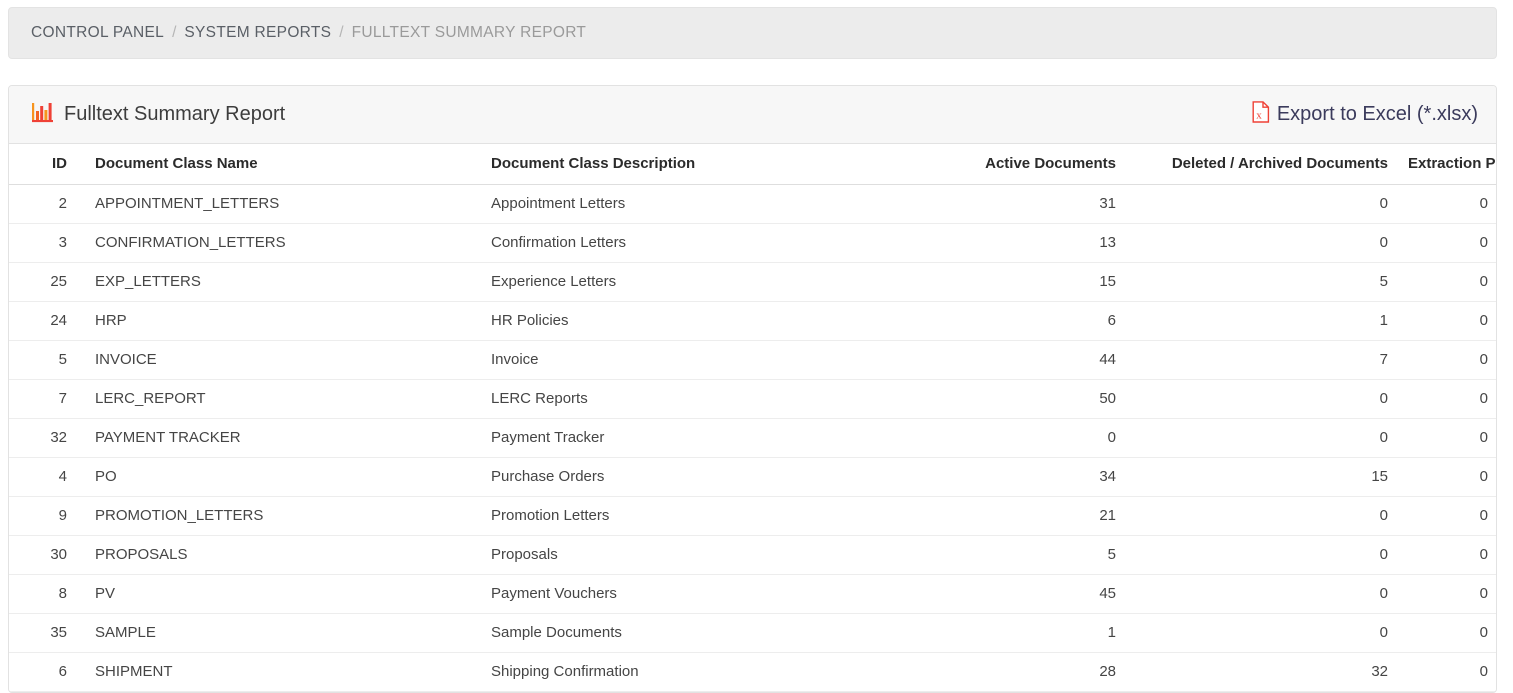 This screenshot has height=693, width=1513. What do you see at coordinates (280, 438) in the screenshot?
I see `cell-name: PAYMENT TRACKER` at bounding box center [280, 438].